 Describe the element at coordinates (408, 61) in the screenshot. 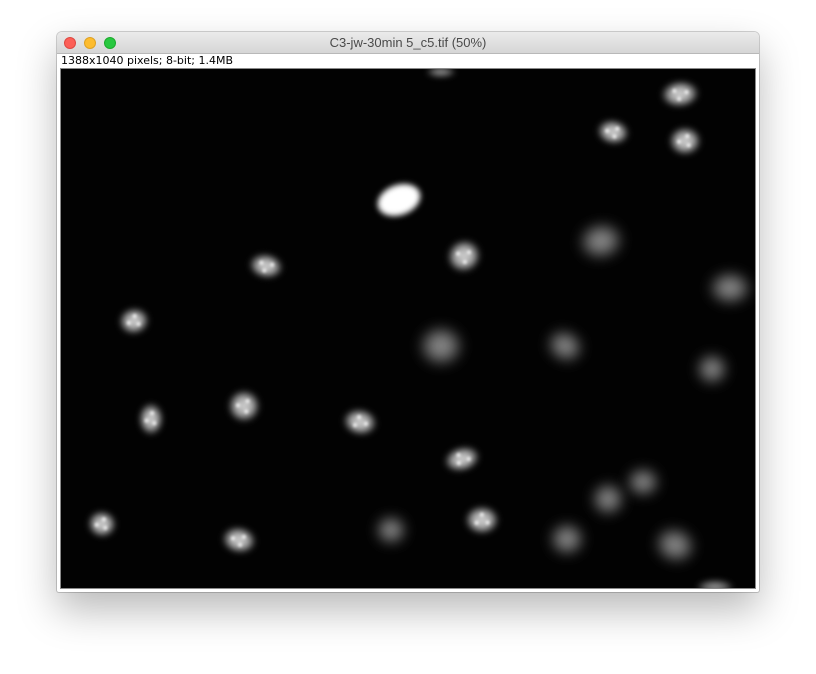

I see `image-info-text: 1388x1040 pixels; 8-bit; 1.4MB` at that location.